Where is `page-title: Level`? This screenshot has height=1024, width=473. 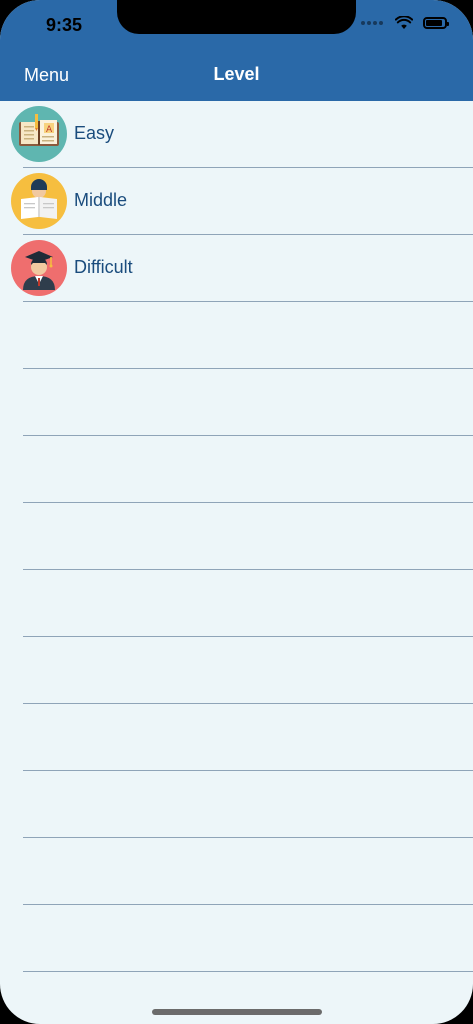
page-title: Level is located at coordinates (236, 74).